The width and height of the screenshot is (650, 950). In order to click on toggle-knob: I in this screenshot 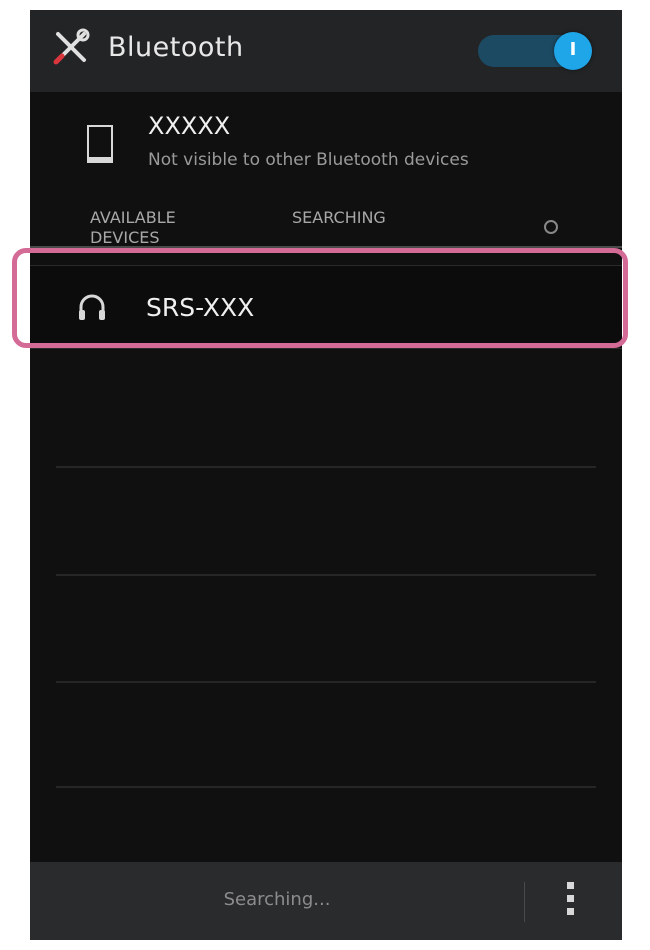, I will do `click(573, 51)`.